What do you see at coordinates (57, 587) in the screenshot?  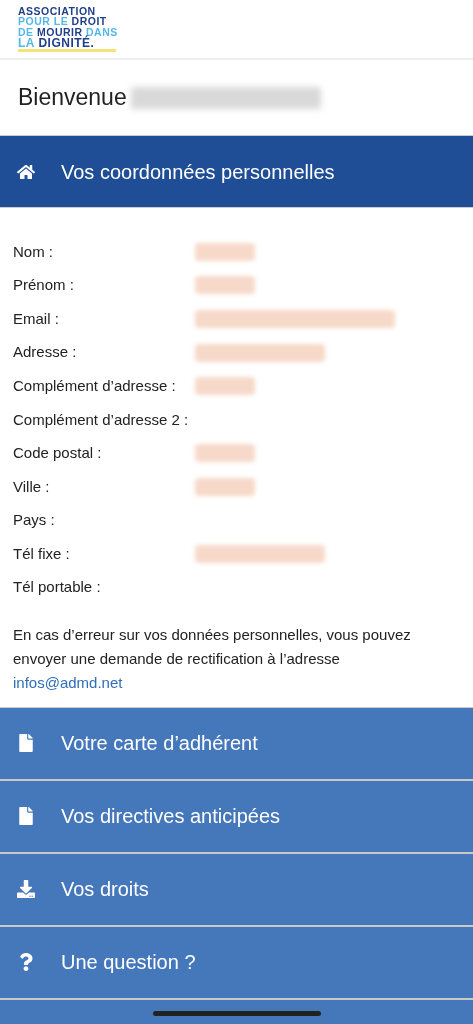 I see `field-label: Tél portable :` at bounding box center [57, 587].